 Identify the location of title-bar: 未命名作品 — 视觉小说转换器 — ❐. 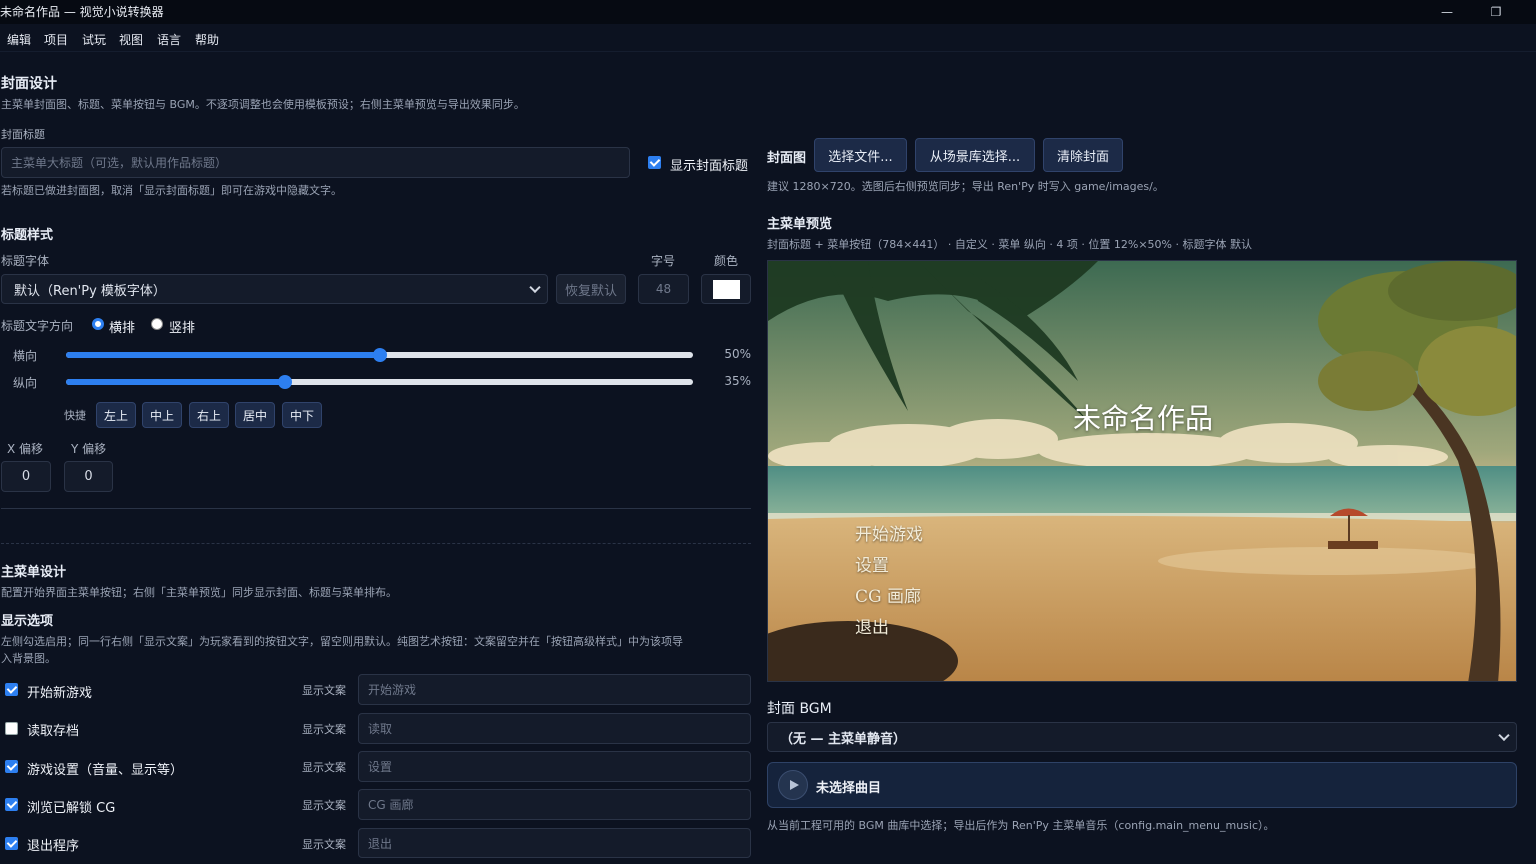
(768, 12).